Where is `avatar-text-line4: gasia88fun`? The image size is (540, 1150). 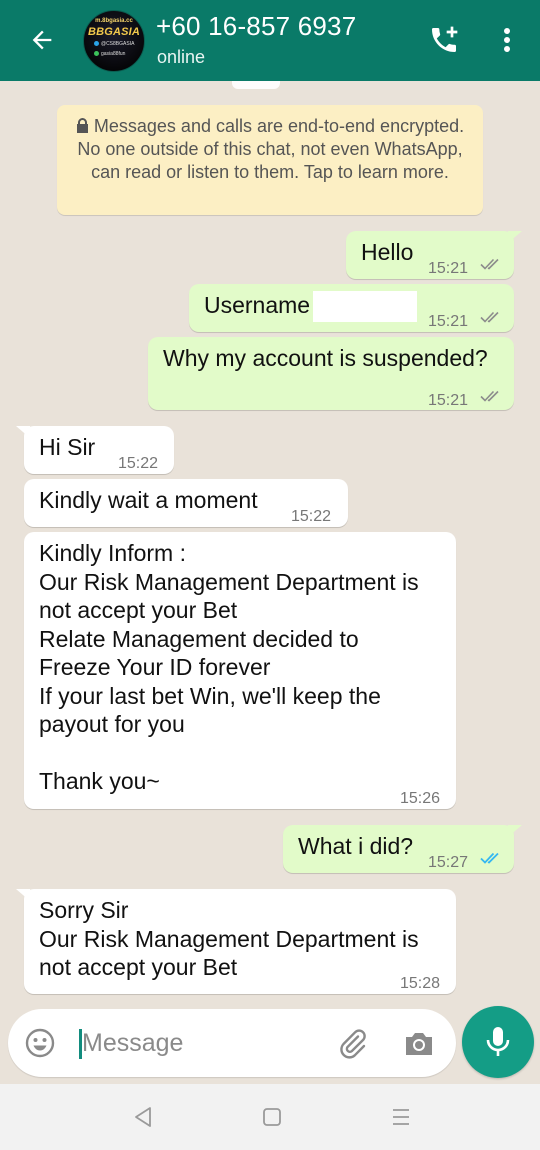
avatar-text-line4: gasia88fun is located at coordinates (113, 54).